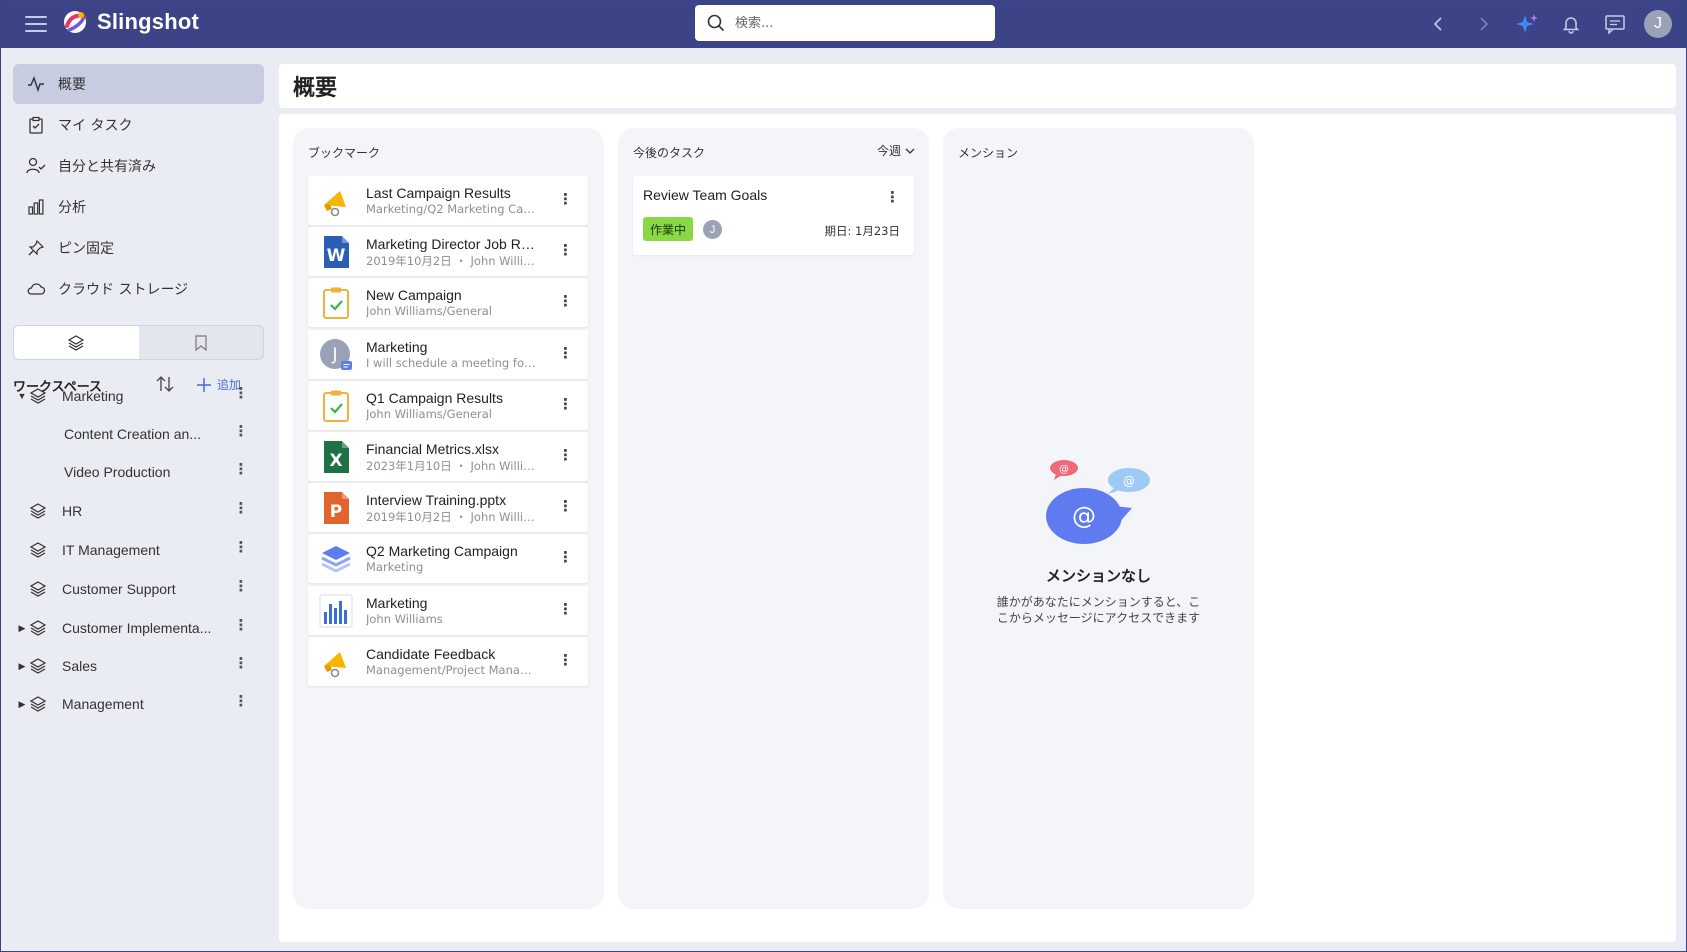 This screenshot has width=1687, height=952. I want to click on sidebar-view-toggle, so click(138, 342).